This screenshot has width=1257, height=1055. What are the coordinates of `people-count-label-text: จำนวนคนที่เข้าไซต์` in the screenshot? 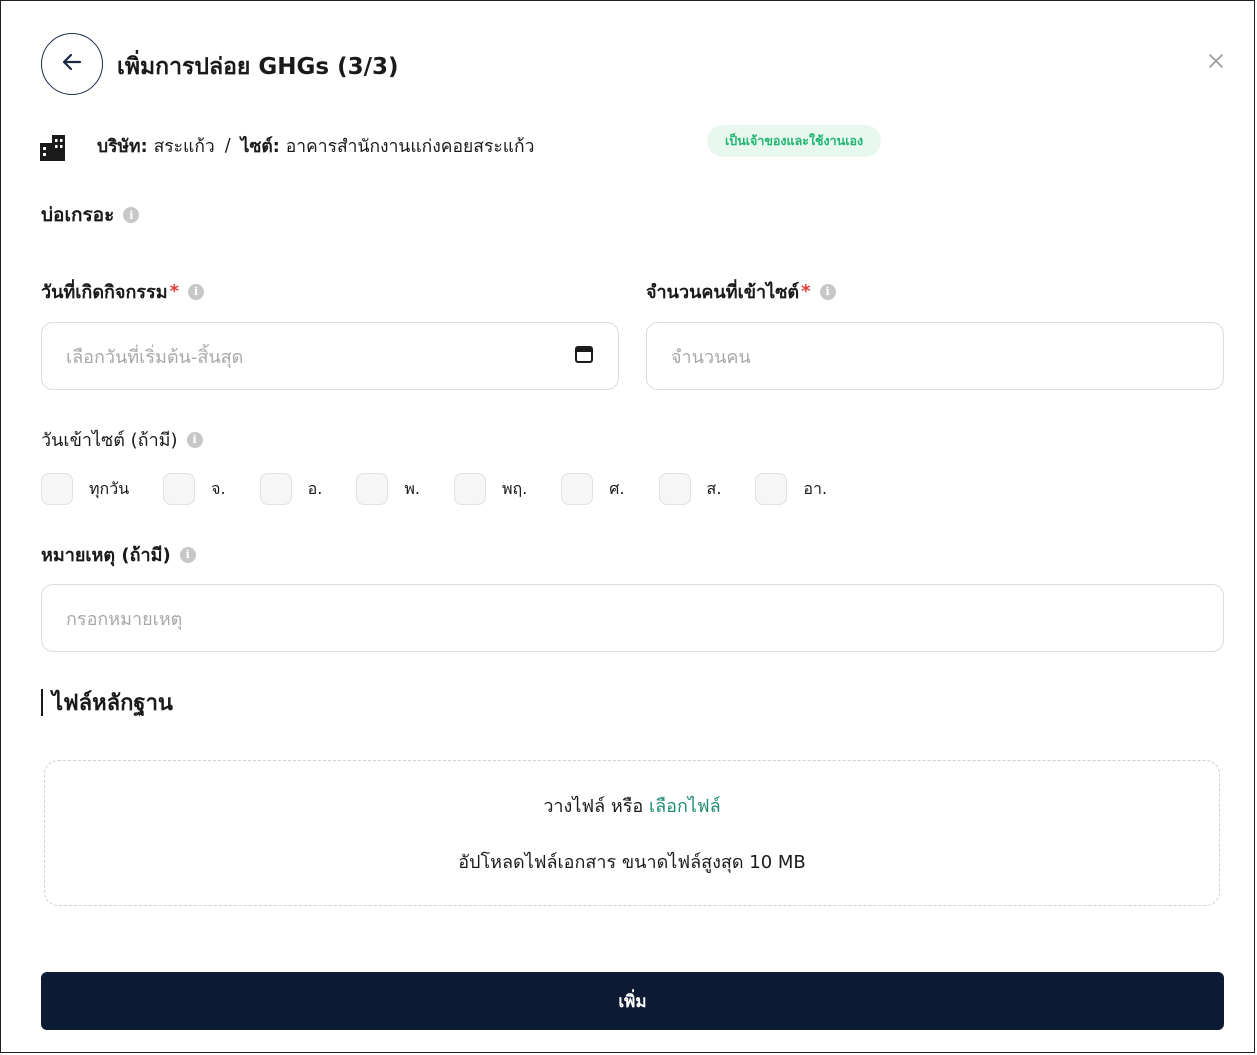 It's located at (723, 292).